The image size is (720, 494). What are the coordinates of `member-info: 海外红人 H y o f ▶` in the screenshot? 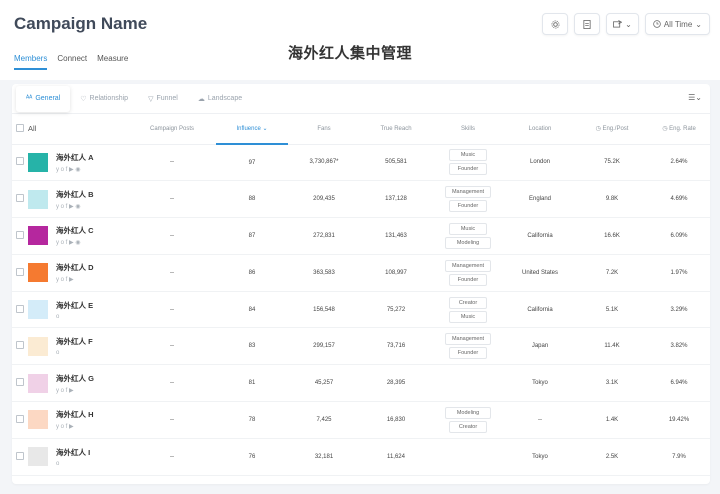 It's located at (78, 419).